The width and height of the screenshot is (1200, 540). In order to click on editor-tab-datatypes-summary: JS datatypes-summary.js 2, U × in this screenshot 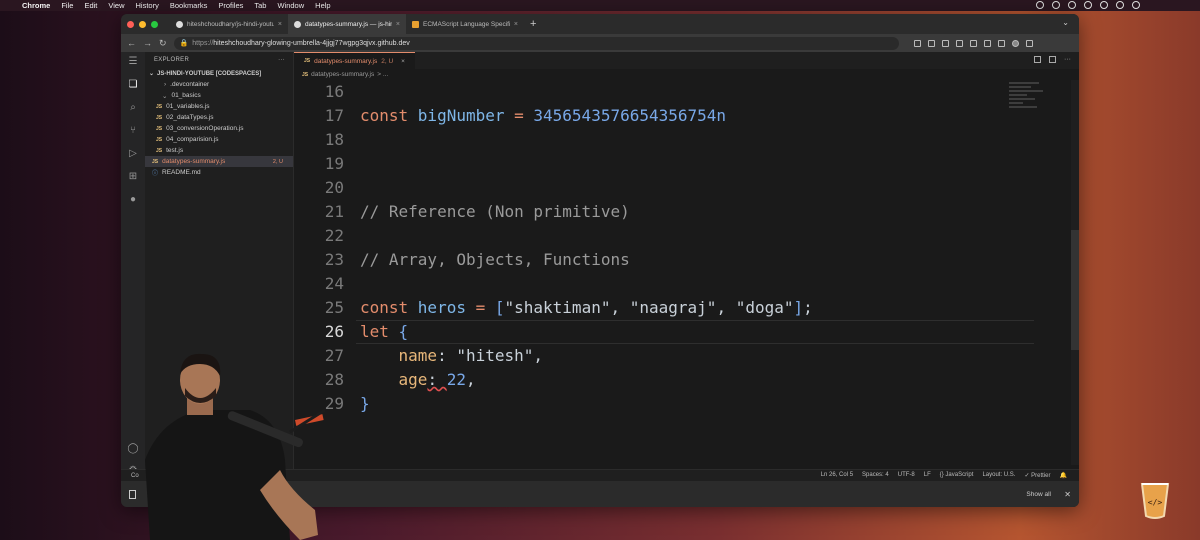, I will do `click(354, 60)`.